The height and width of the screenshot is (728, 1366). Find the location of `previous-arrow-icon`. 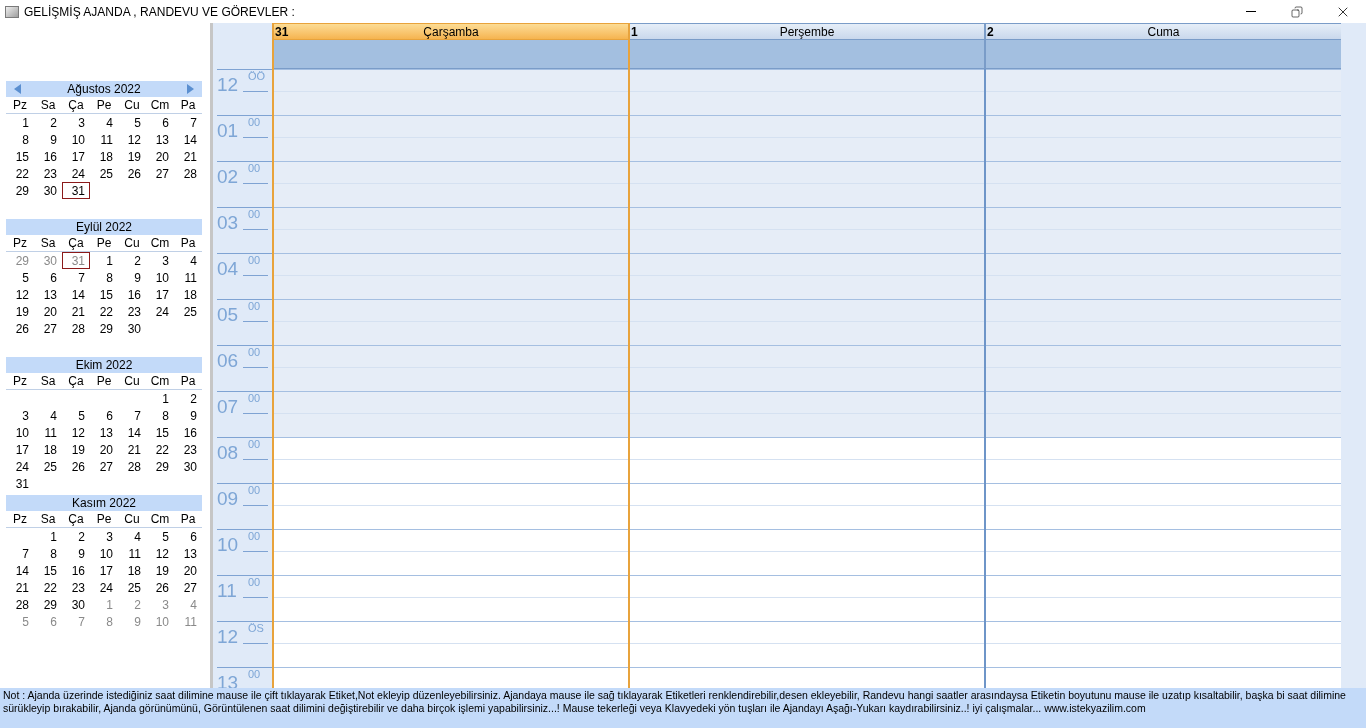

previous-arrow-icon is located at coordinates (17, 89).